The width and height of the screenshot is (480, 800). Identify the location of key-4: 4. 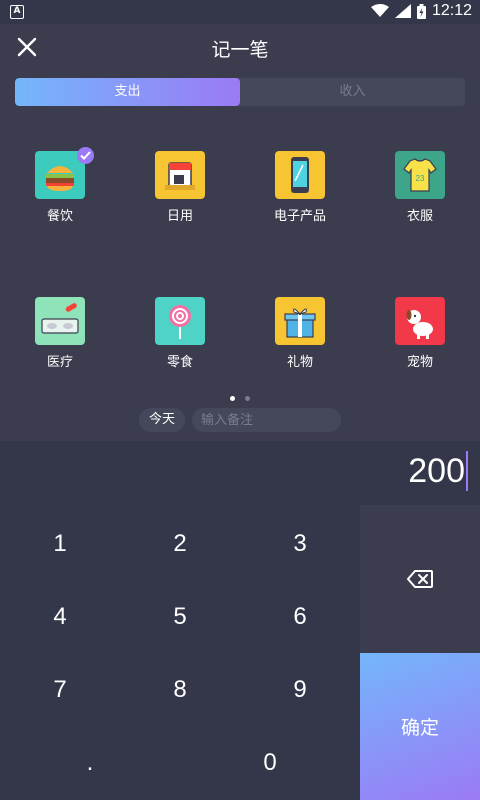
(60, 617).